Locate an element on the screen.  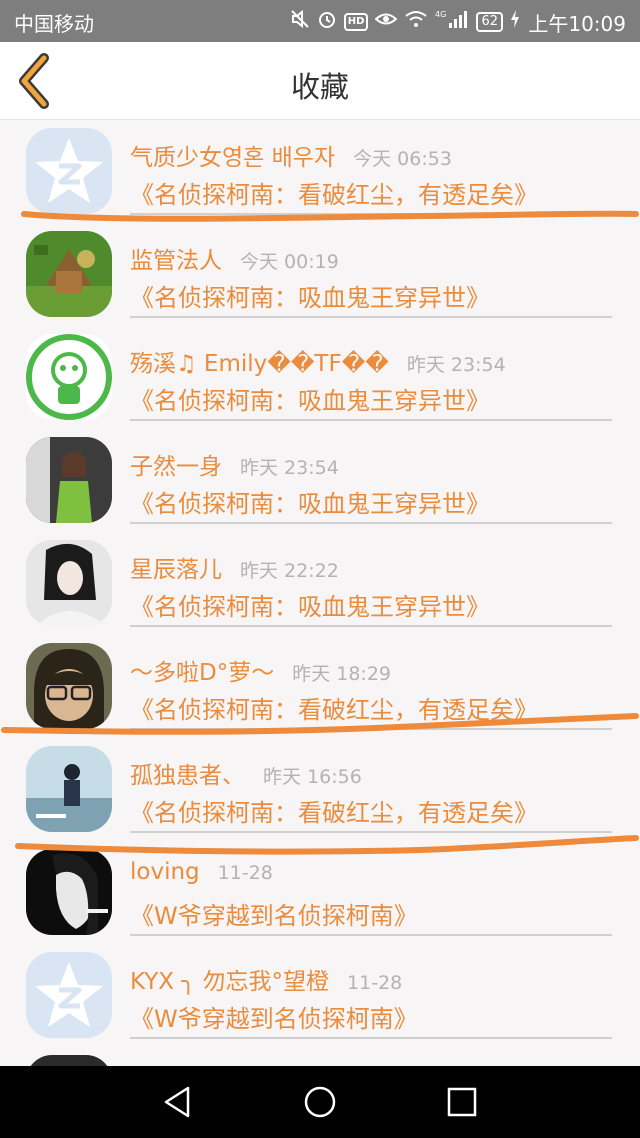
item-name: 孤独患者、 is located at coordinates (187, 776).